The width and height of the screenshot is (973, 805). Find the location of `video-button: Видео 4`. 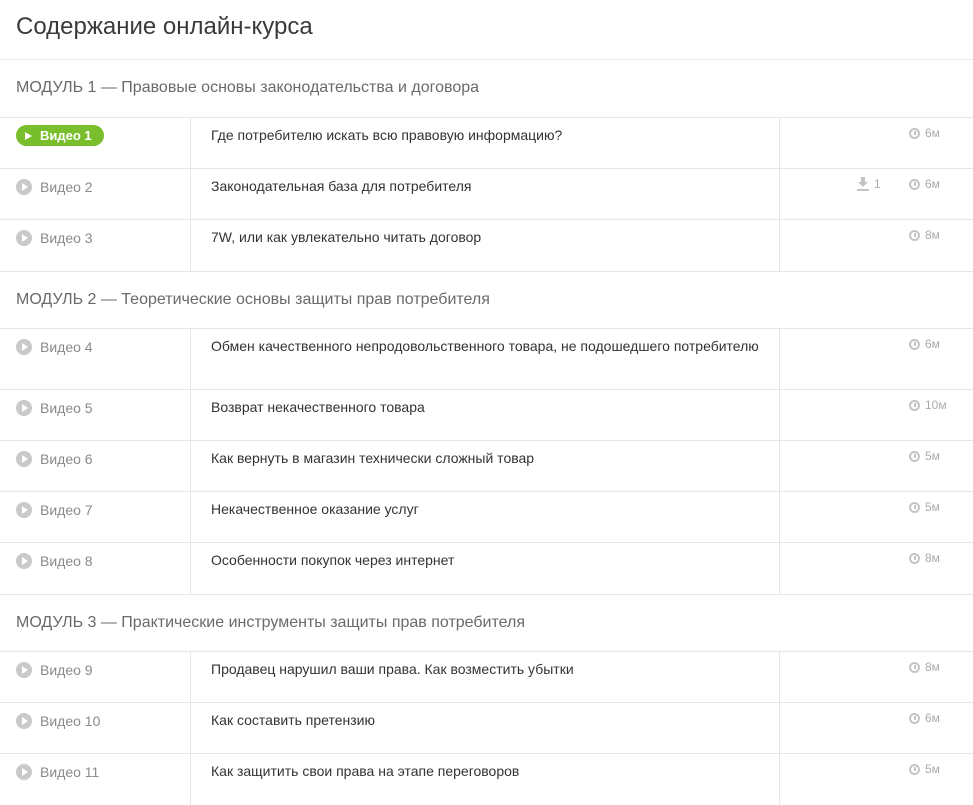

video-button: Видео 4 is located at coordinates (54, 347).